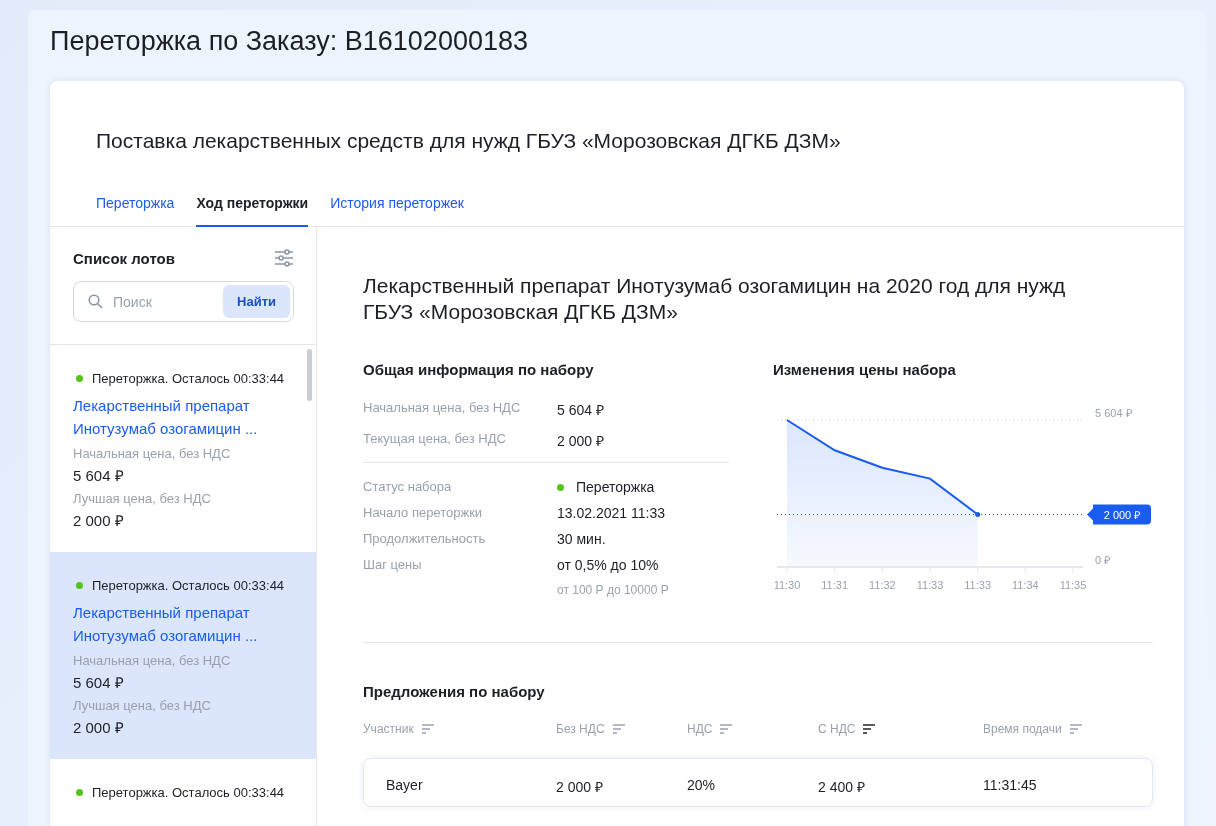 This screenshot has width=1216, height=826. I want to click on tab: Переторжка, so click(135, 207).